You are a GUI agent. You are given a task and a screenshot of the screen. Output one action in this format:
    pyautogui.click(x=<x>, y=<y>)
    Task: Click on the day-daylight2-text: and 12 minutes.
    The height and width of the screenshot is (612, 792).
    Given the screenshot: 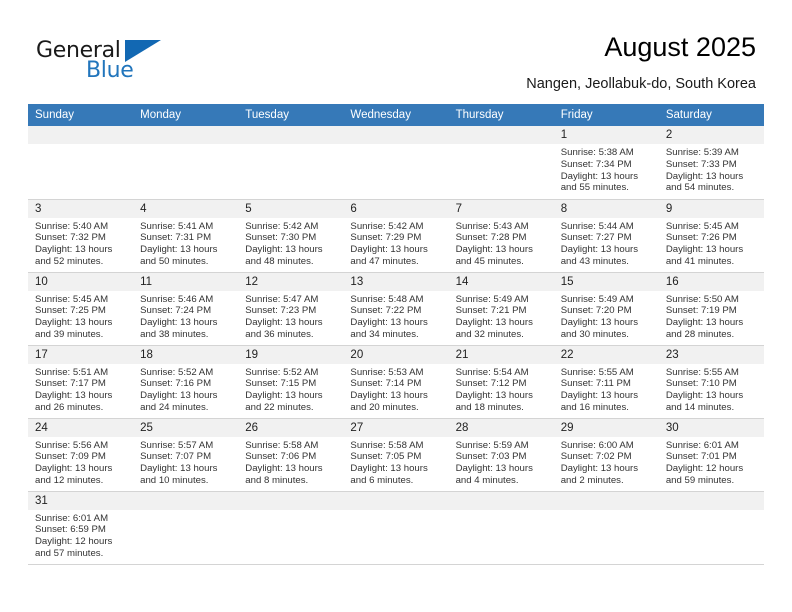 What is the action you would take?
    pyautogui.click(x=69, y=480)
    